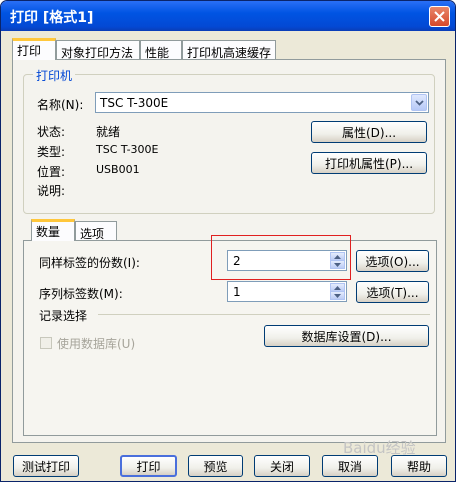 This screenshot has width=458, height=484. Describe the element at coordinates (228, 16) in the screenshot. I see `title-bar: 打印 [格式1]` at that location.